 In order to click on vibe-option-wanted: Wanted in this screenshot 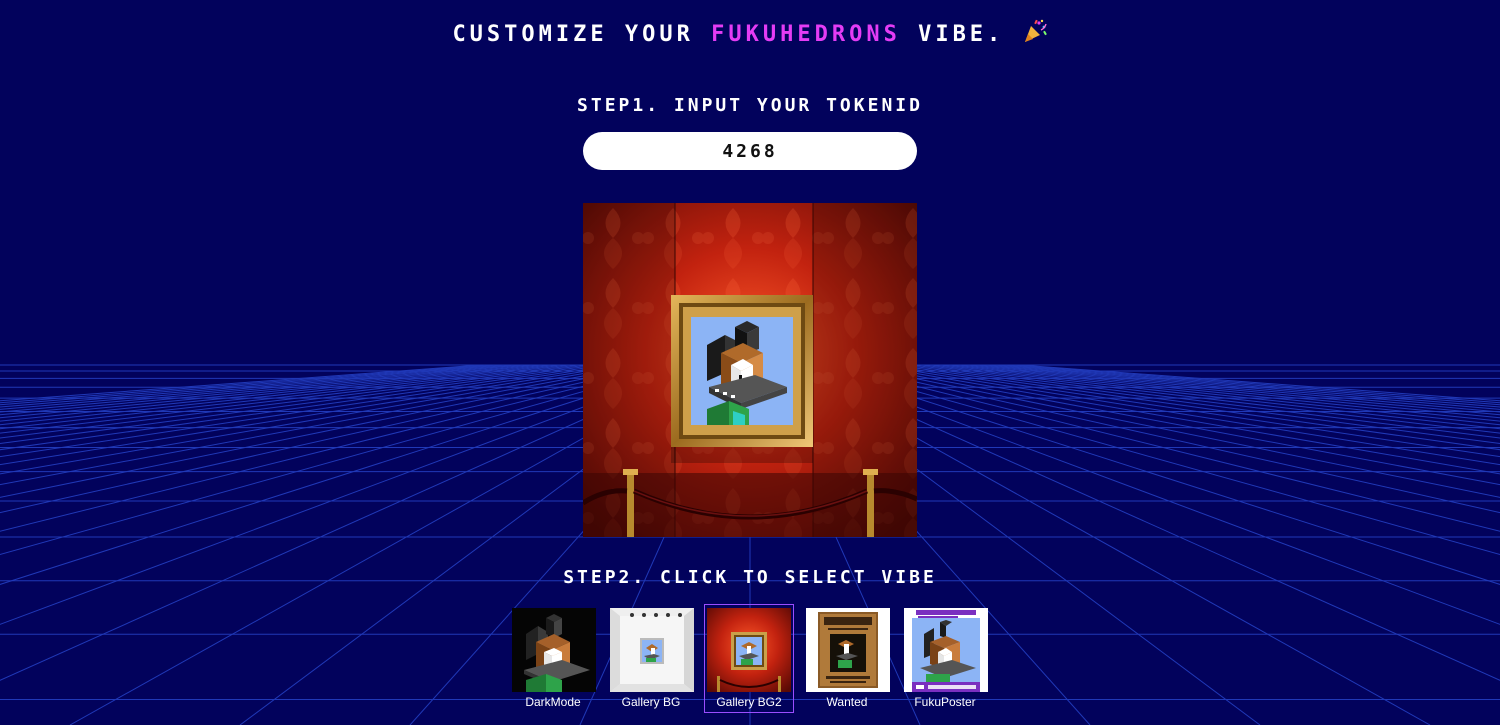, I will do `click(847, 658)`.